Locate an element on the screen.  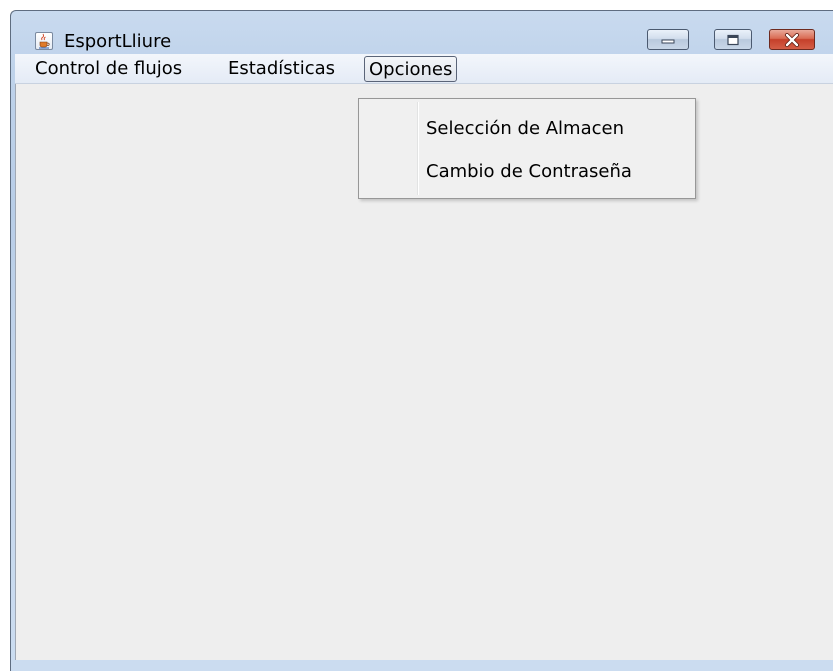
menu-control-de-flujos: Control de flujos is located at coordinates (108, 69).